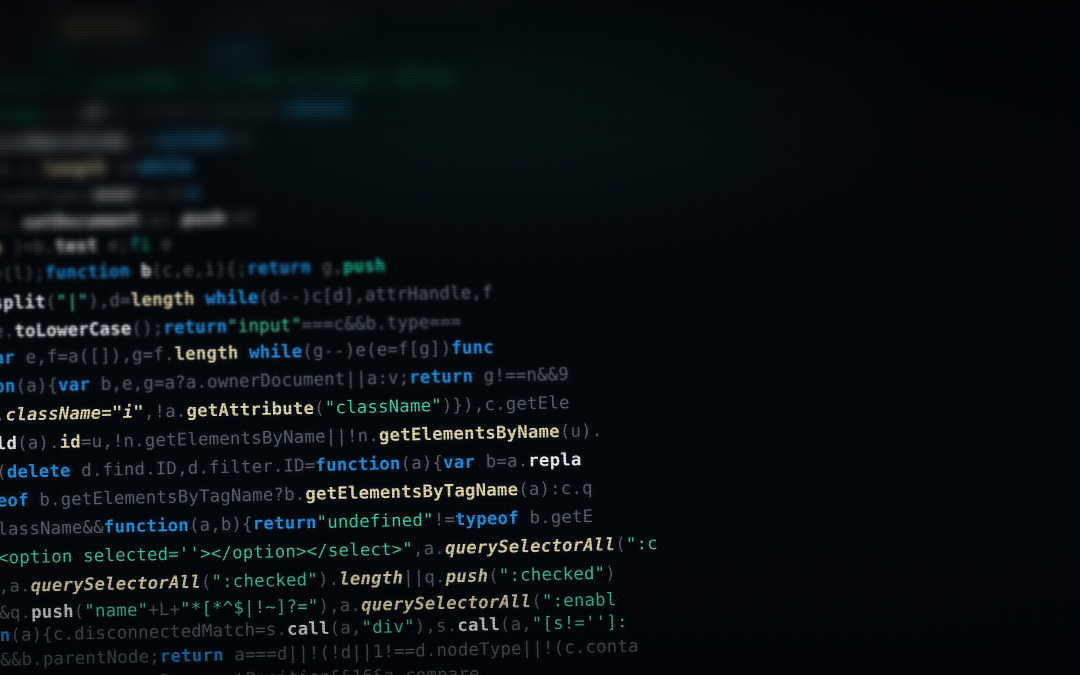  Describe the element at coordinates (47, 197) in the screenshot. I see `code-token: !==a.nodeType)` at that location.